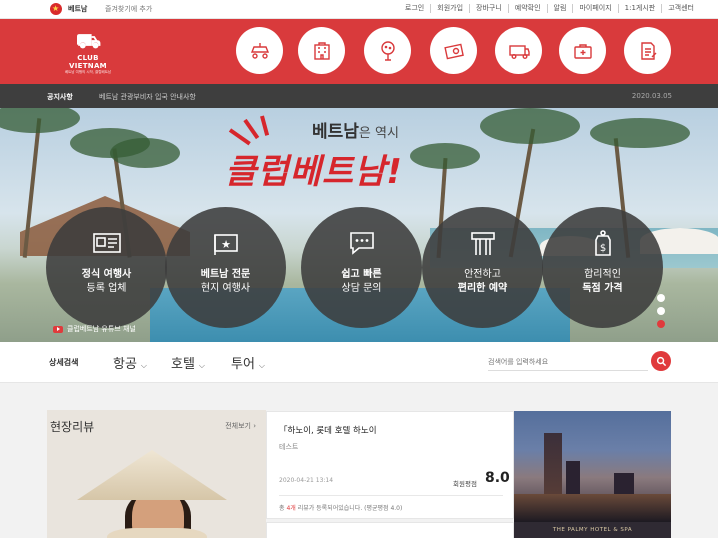 The image size is (718, 538). What do you see at coordinates (592, 466) in the screenshot?
I see `review-hotel-photo` at bounding box center [592, 466].